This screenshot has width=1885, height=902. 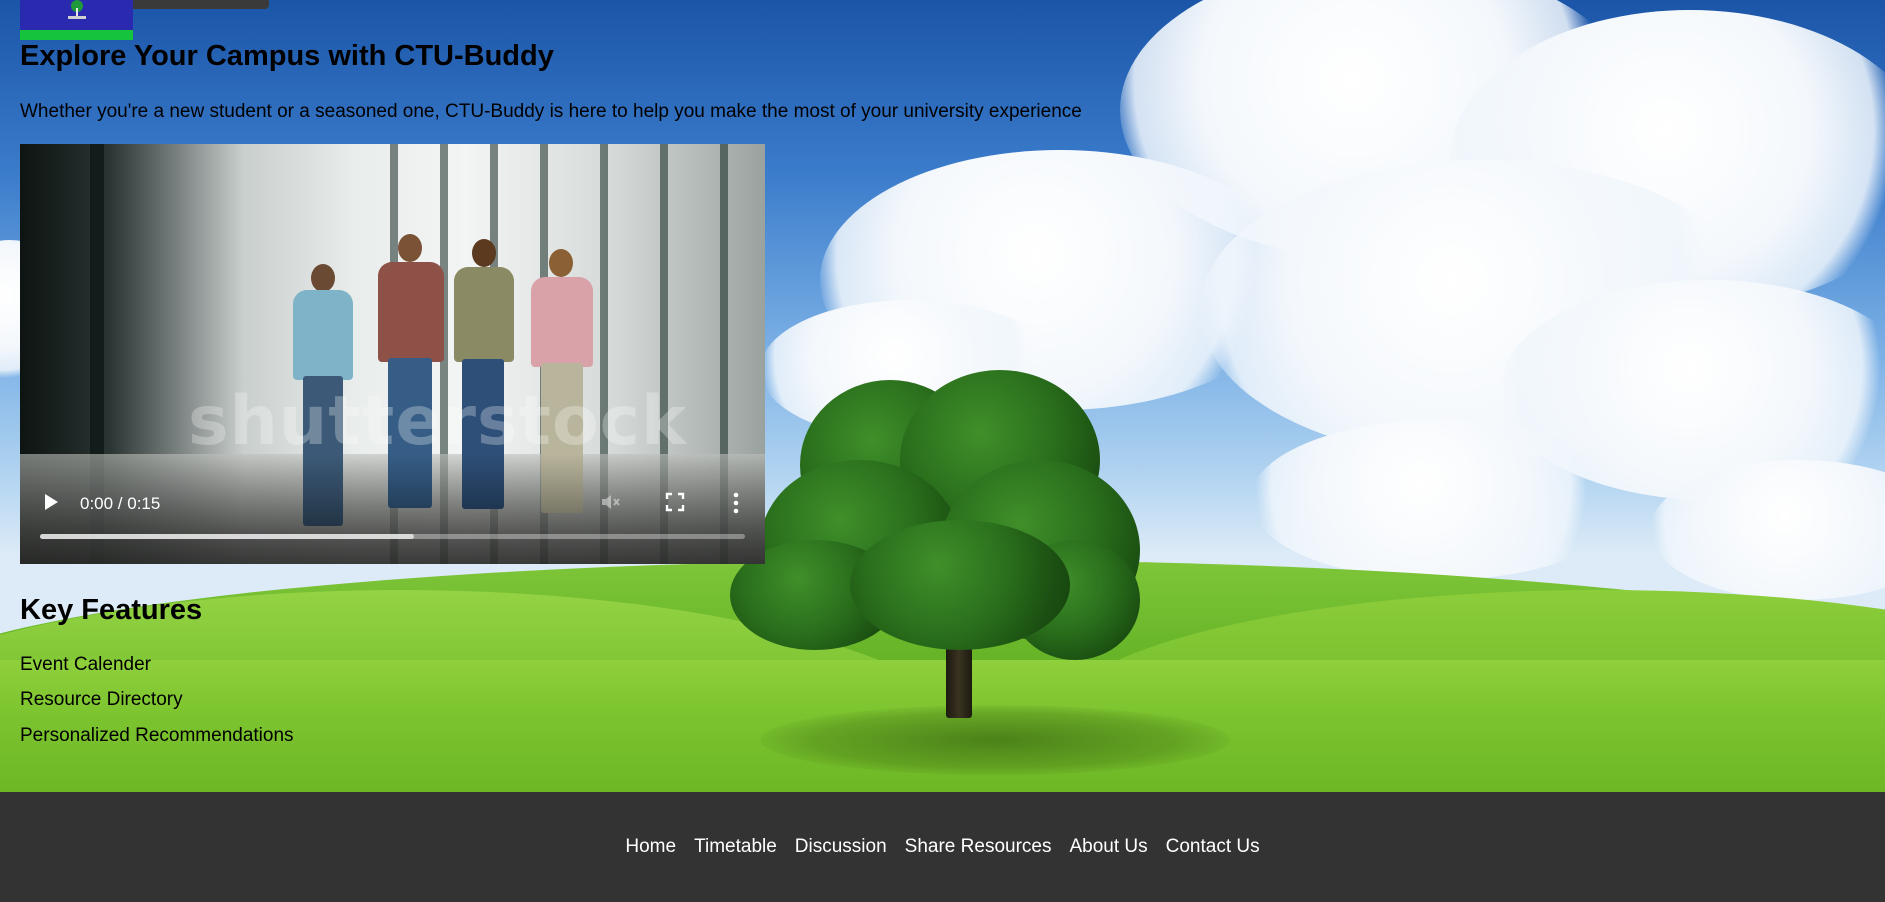 What do you see at coordinates (960, 585) in the screenshot?
I see `tree-canopy` at bounding box center [960, 585].